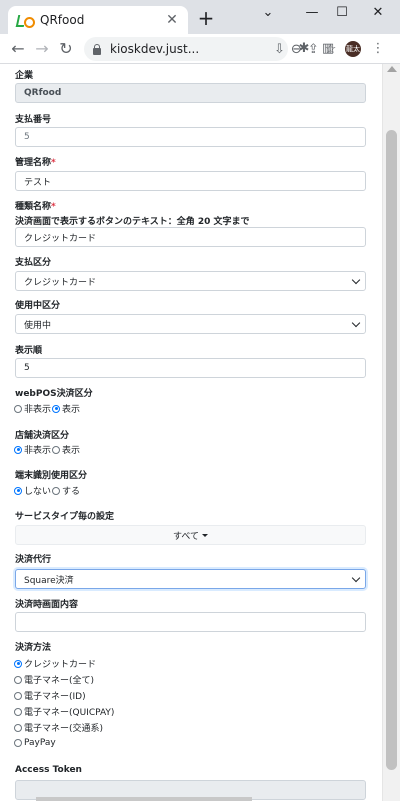  I want to click on address-bar: kioskdev.just... ⇩ ⊖ ⇪ ☆, so click(210, 49).